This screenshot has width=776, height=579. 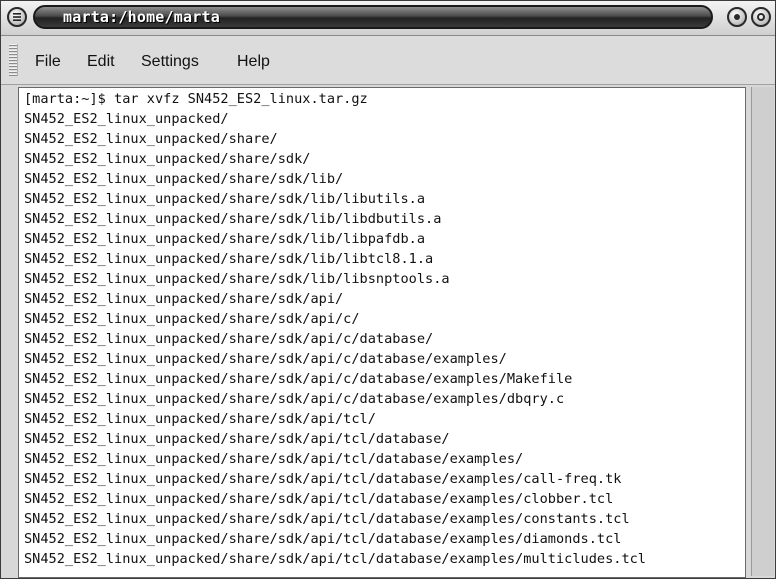 What do you see at coordinates (253, 62) in the screenshot?
I see `menu-help: Help` at bounding box center [253, 62].